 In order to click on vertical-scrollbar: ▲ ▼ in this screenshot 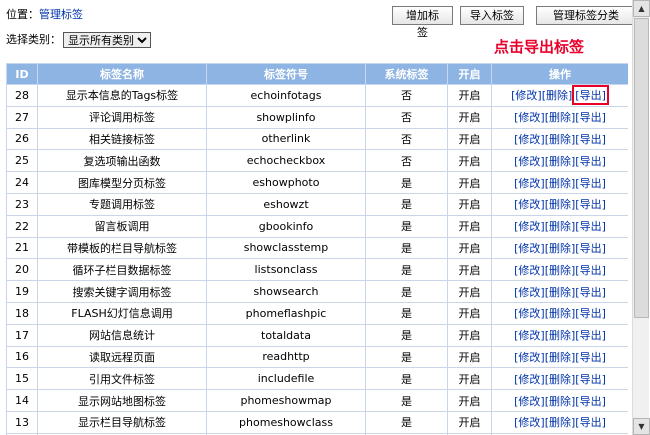, I will do `click(641, 217)`.